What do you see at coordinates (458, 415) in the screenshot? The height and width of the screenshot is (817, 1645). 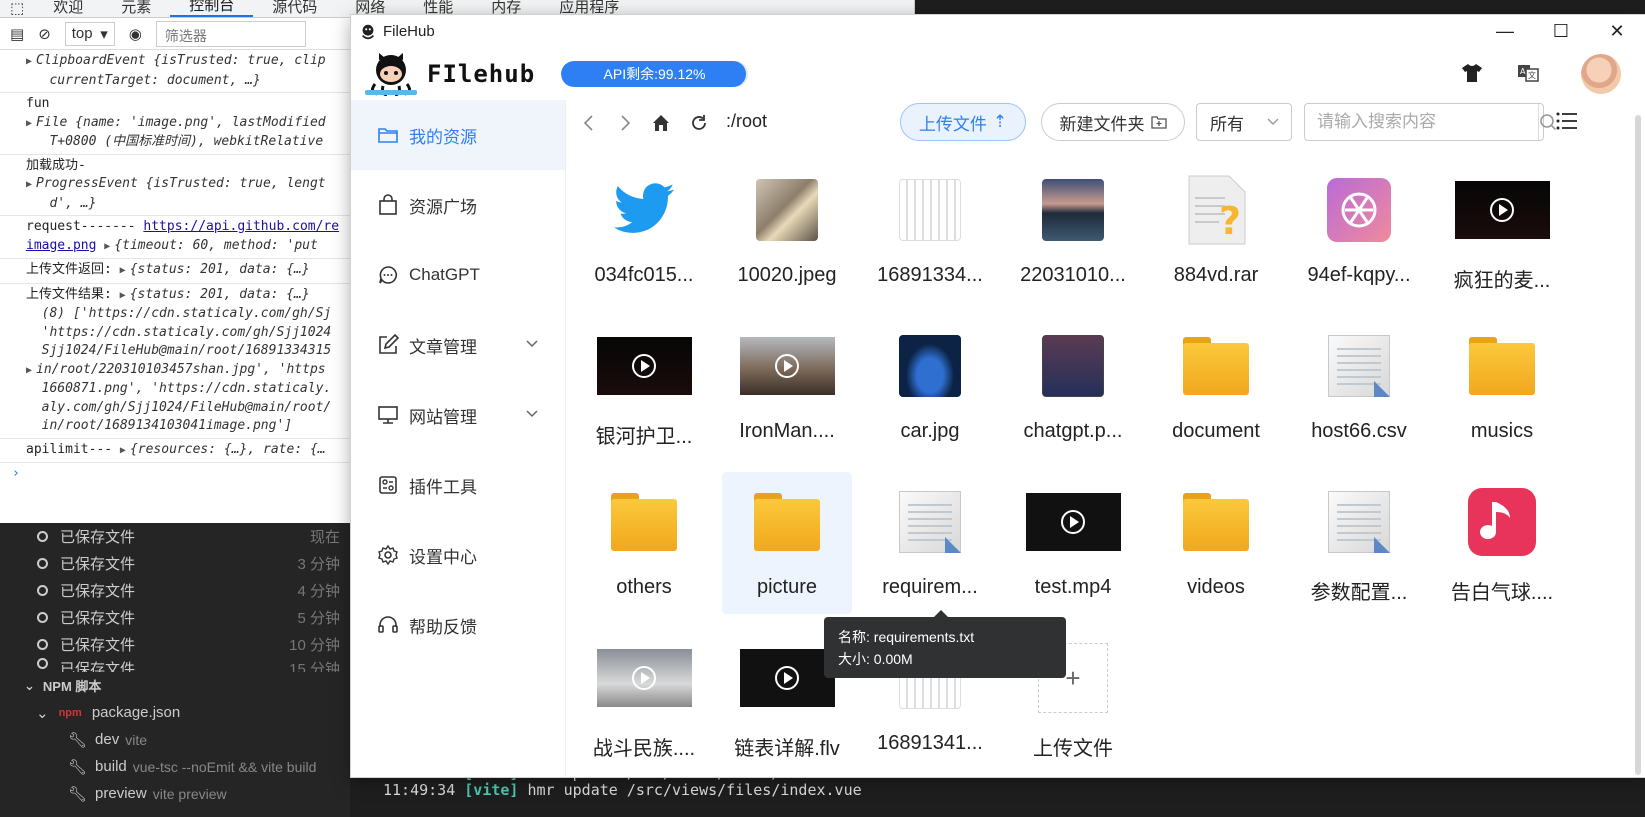 I see `sidebar-item-site-management: 网站管理` at bounding box center [458, 415].